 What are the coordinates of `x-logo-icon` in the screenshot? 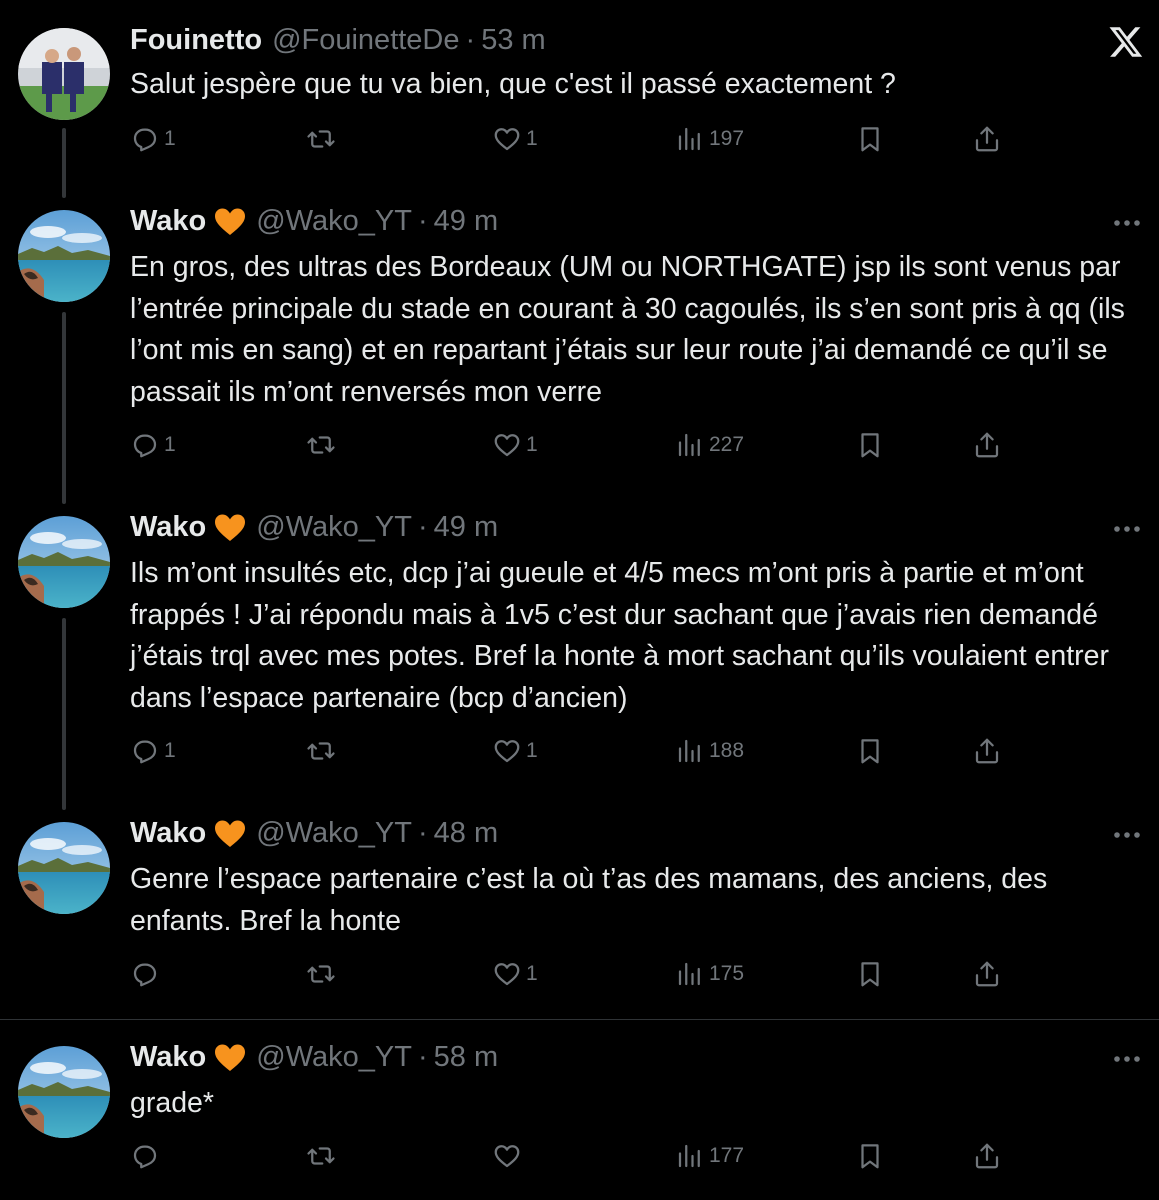 It's located at (1126, 42).